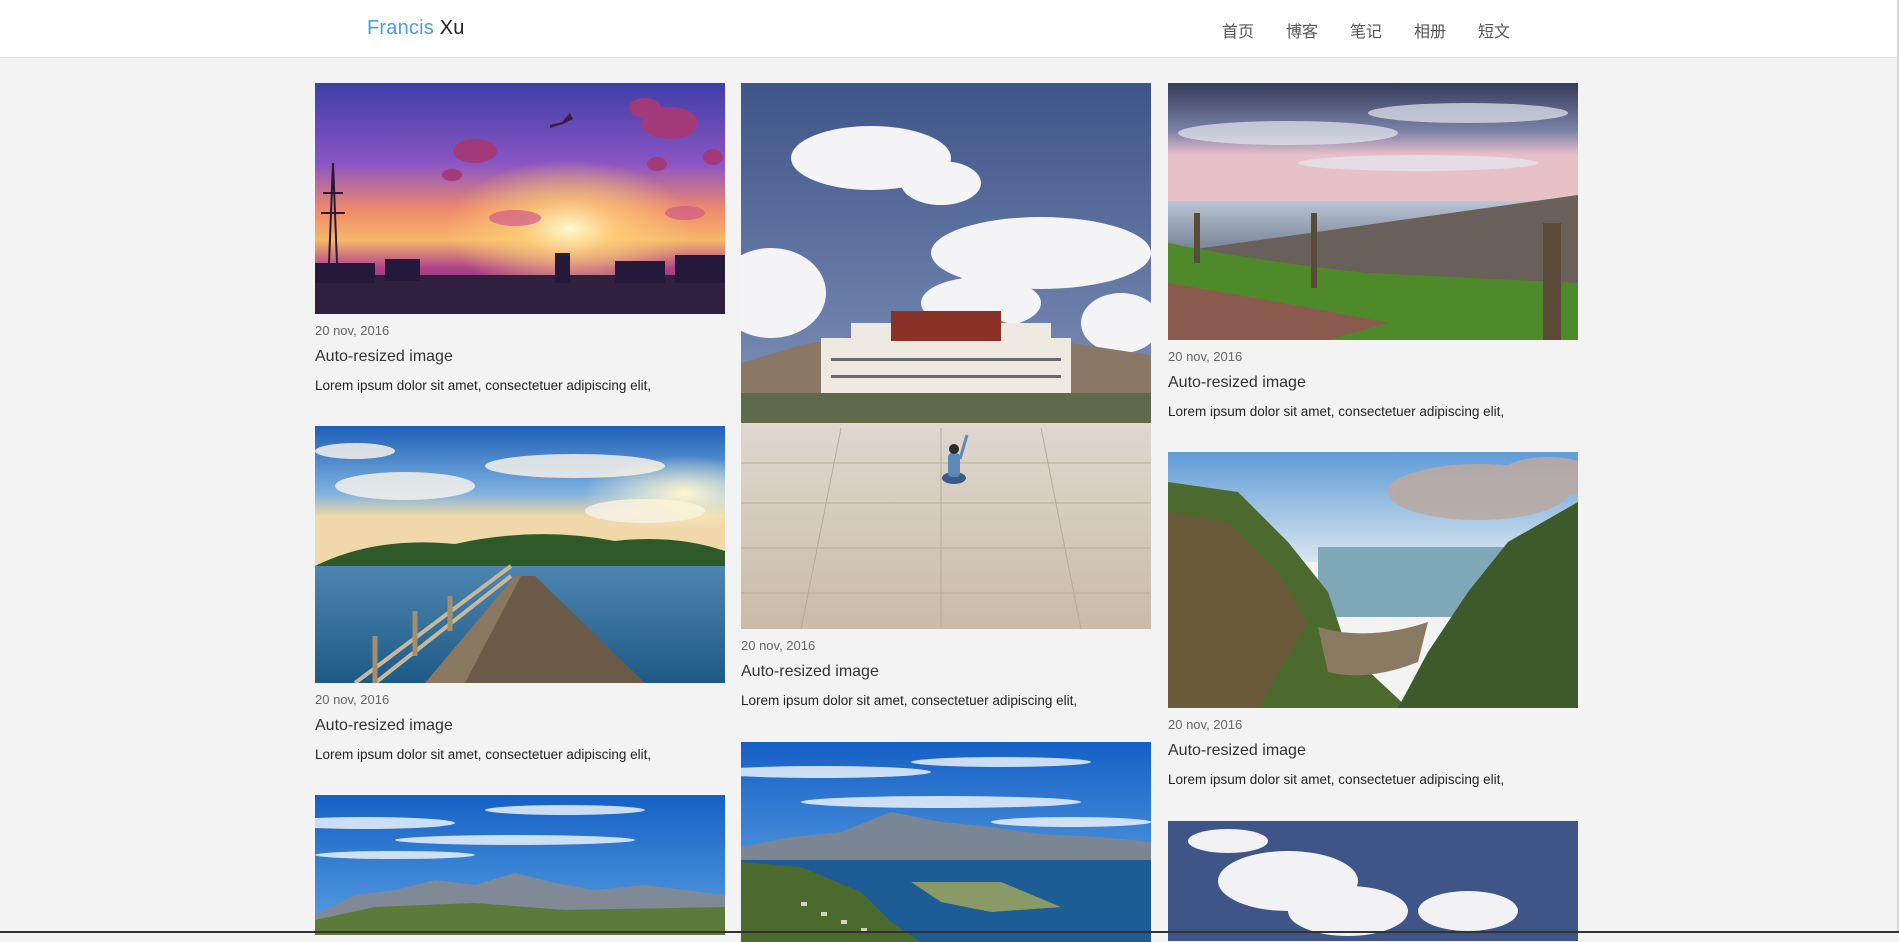 This screenshot has width=1899, height=942. I want to click on potala-palace-photo, so click(946, 356).